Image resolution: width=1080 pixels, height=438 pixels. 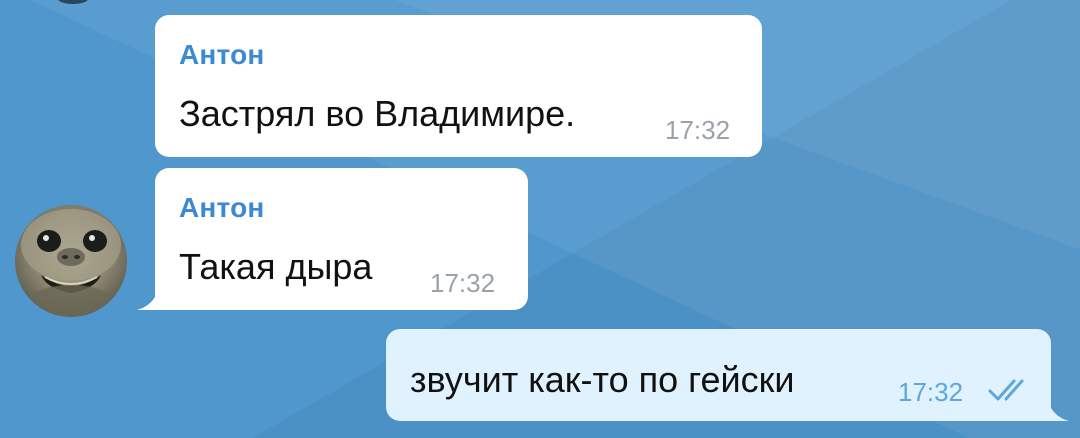 I want to click on message-text: звучит как-то по гейски, so click(x=602, y=379).